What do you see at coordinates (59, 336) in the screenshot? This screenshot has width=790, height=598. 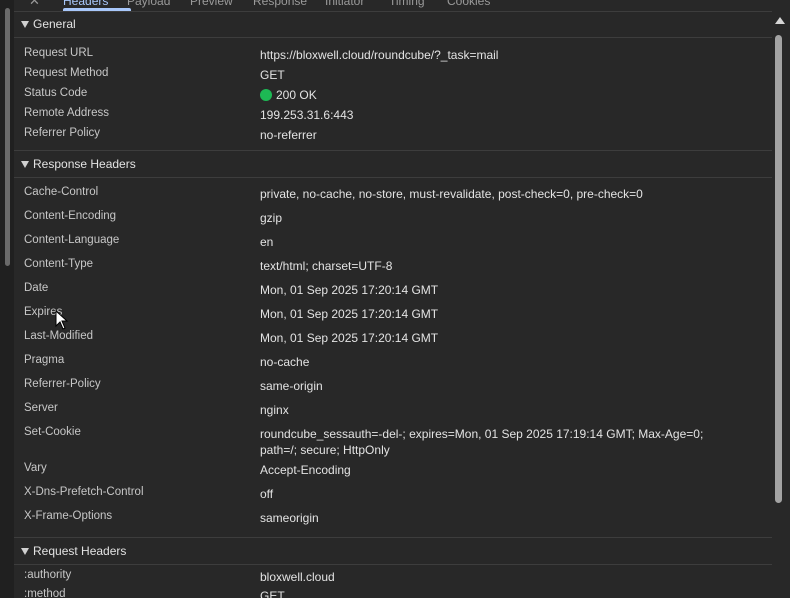 I see `header-key: Last-Modified` at bounding box center [59, 336].